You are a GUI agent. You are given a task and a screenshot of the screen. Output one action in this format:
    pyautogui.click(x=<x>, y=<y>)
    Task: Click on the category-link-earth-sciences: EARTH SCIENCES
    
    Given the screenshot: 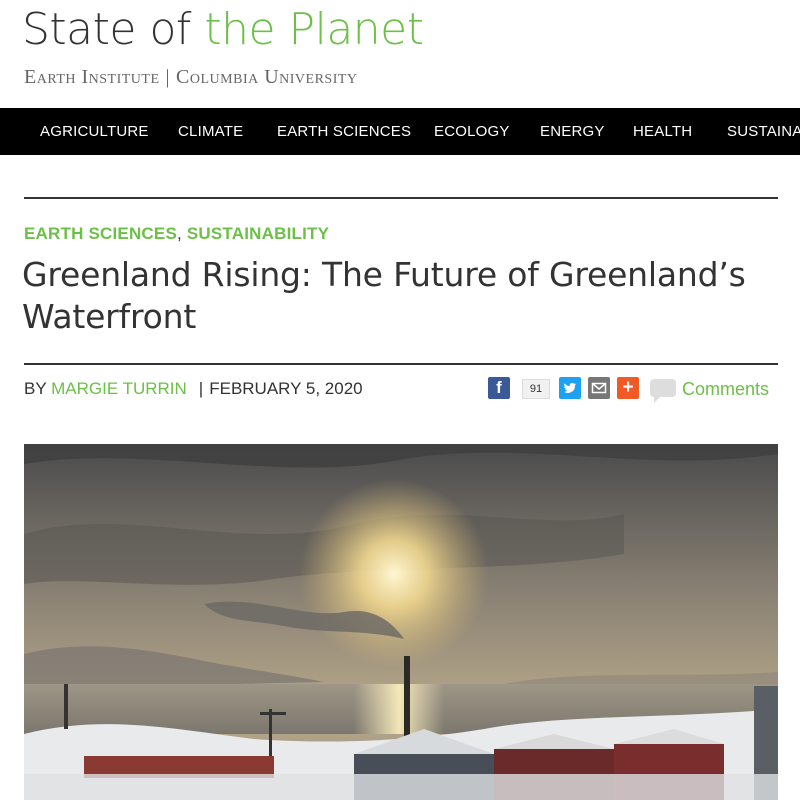 What is the action you would take?
    pyautogui.click(x=100, y=233)
    